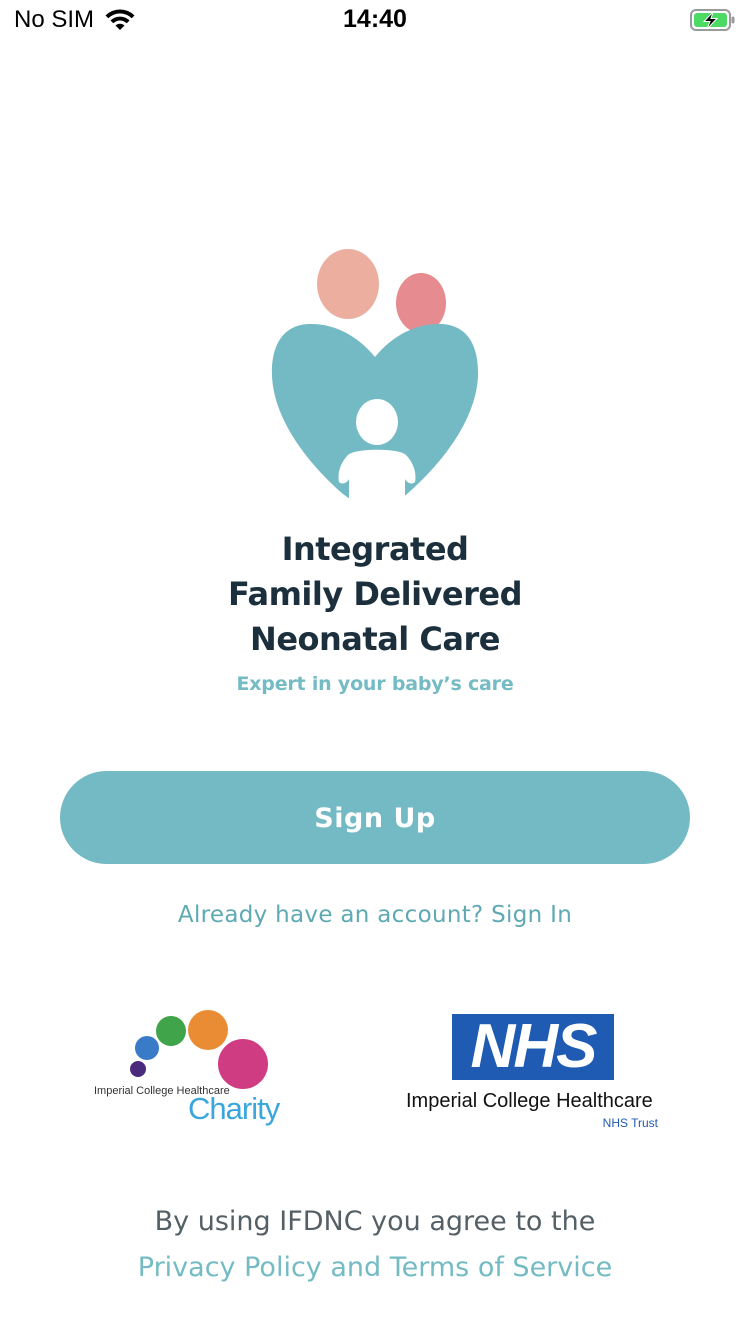 Image resolution: width=750 pixels, height=1334 pixels. What do you see at coordinates (630, 1123) in the screenshot?
I see `nhs-trust-label: NHS Trust` at bounding box center [630, 1123].